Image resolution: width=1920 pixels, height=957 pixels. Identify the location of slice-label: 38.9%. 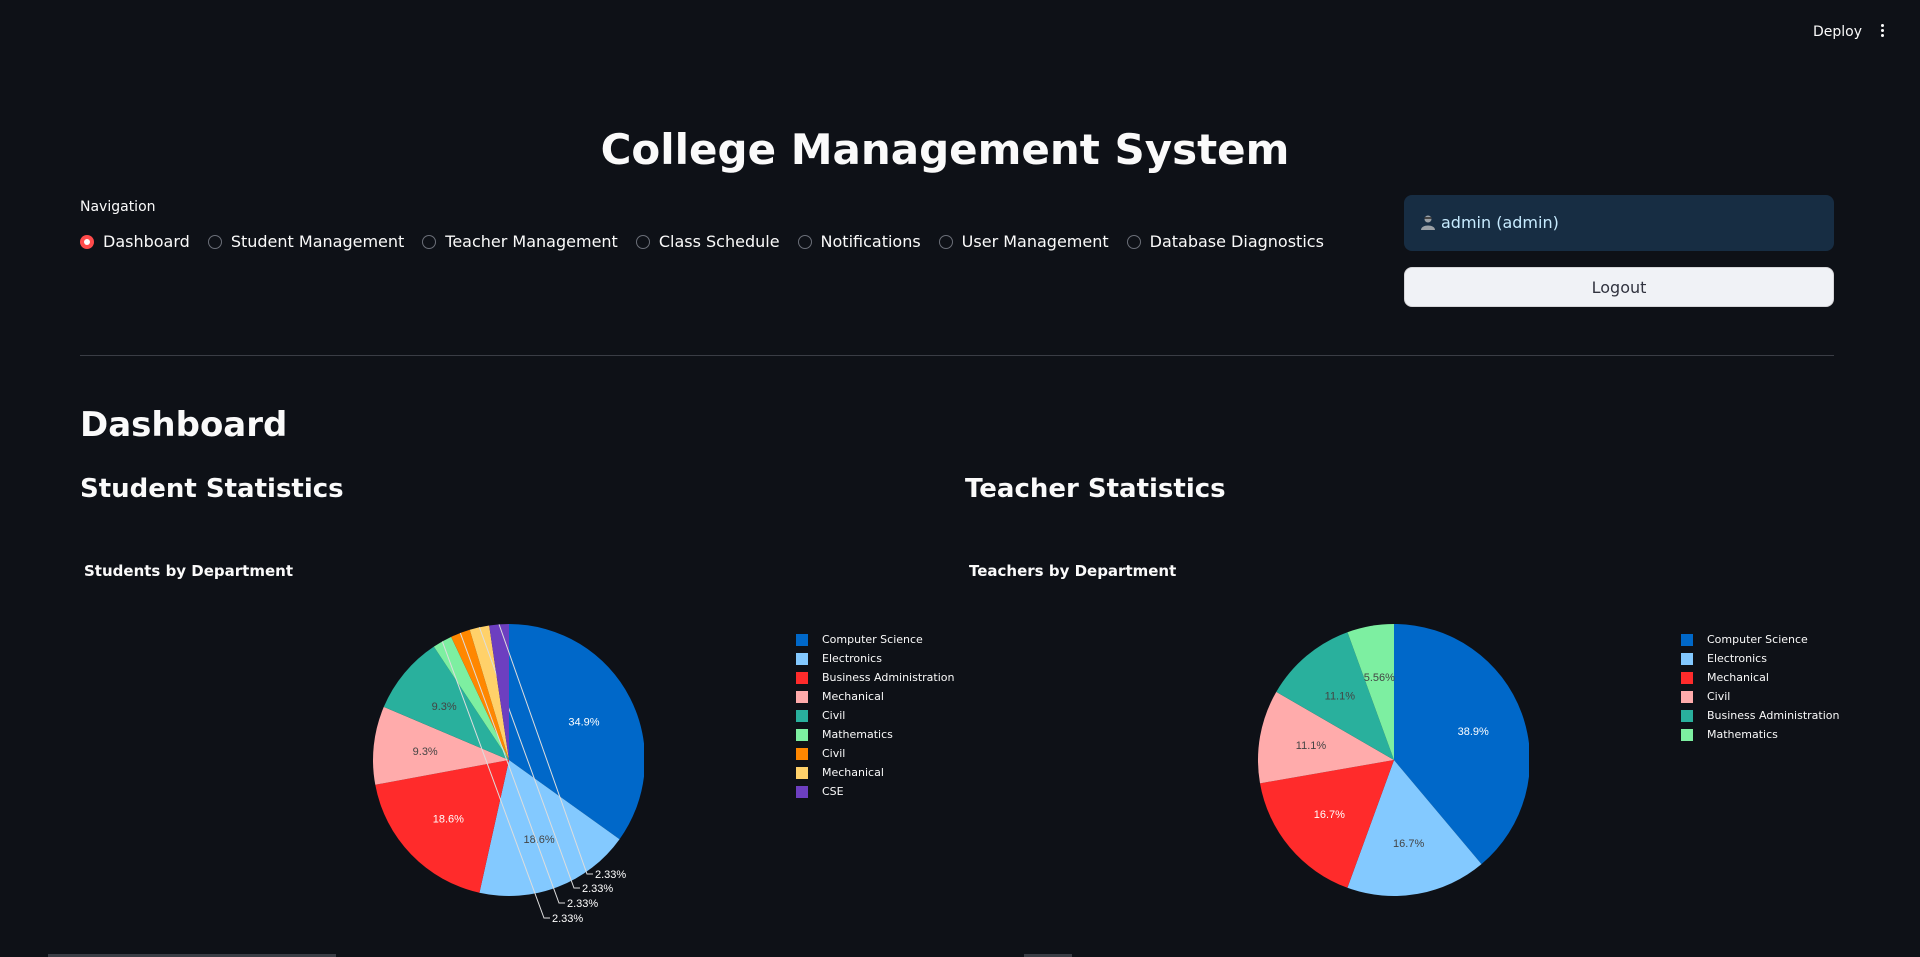
(1473, 732).